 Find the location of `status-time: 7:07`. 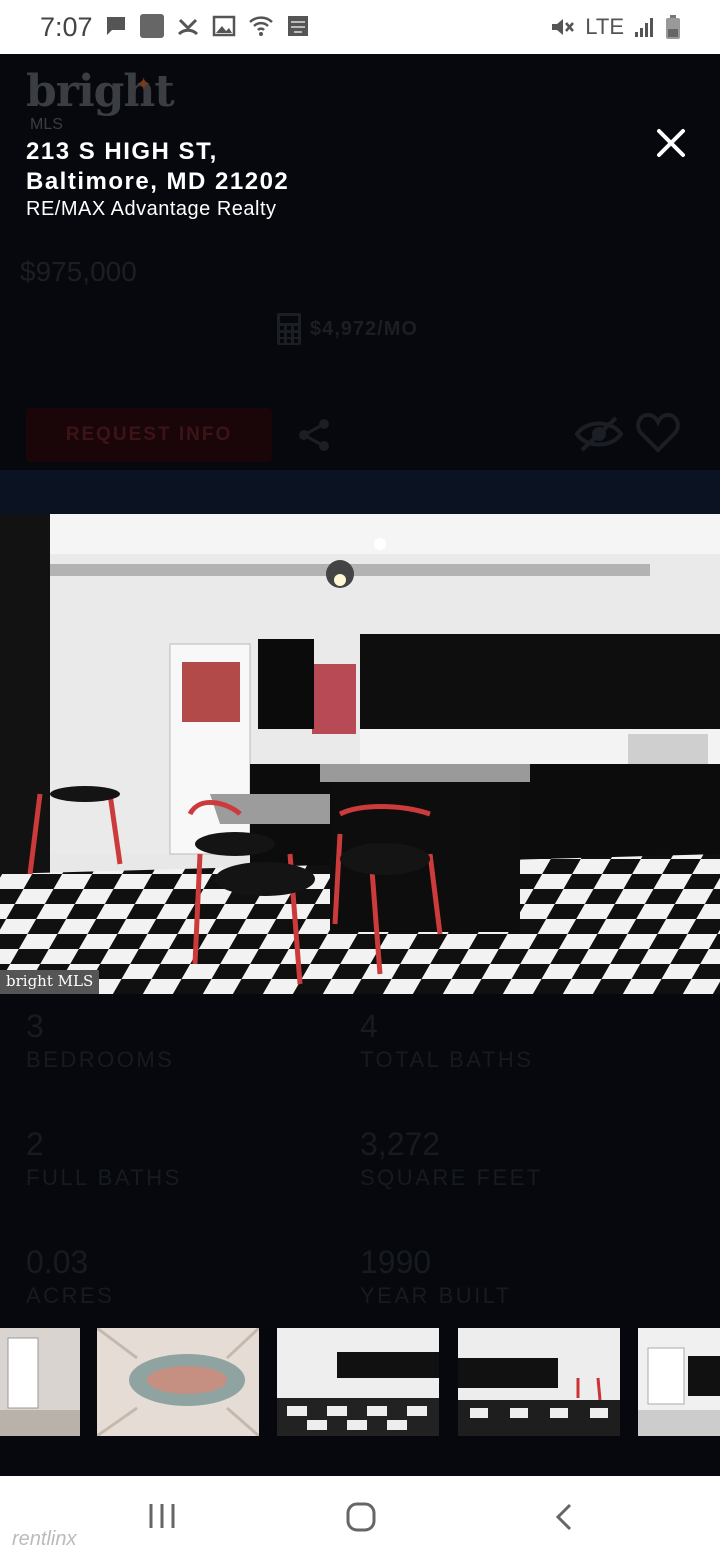

status-time: 7:07 is located at coordinates (66, 27).